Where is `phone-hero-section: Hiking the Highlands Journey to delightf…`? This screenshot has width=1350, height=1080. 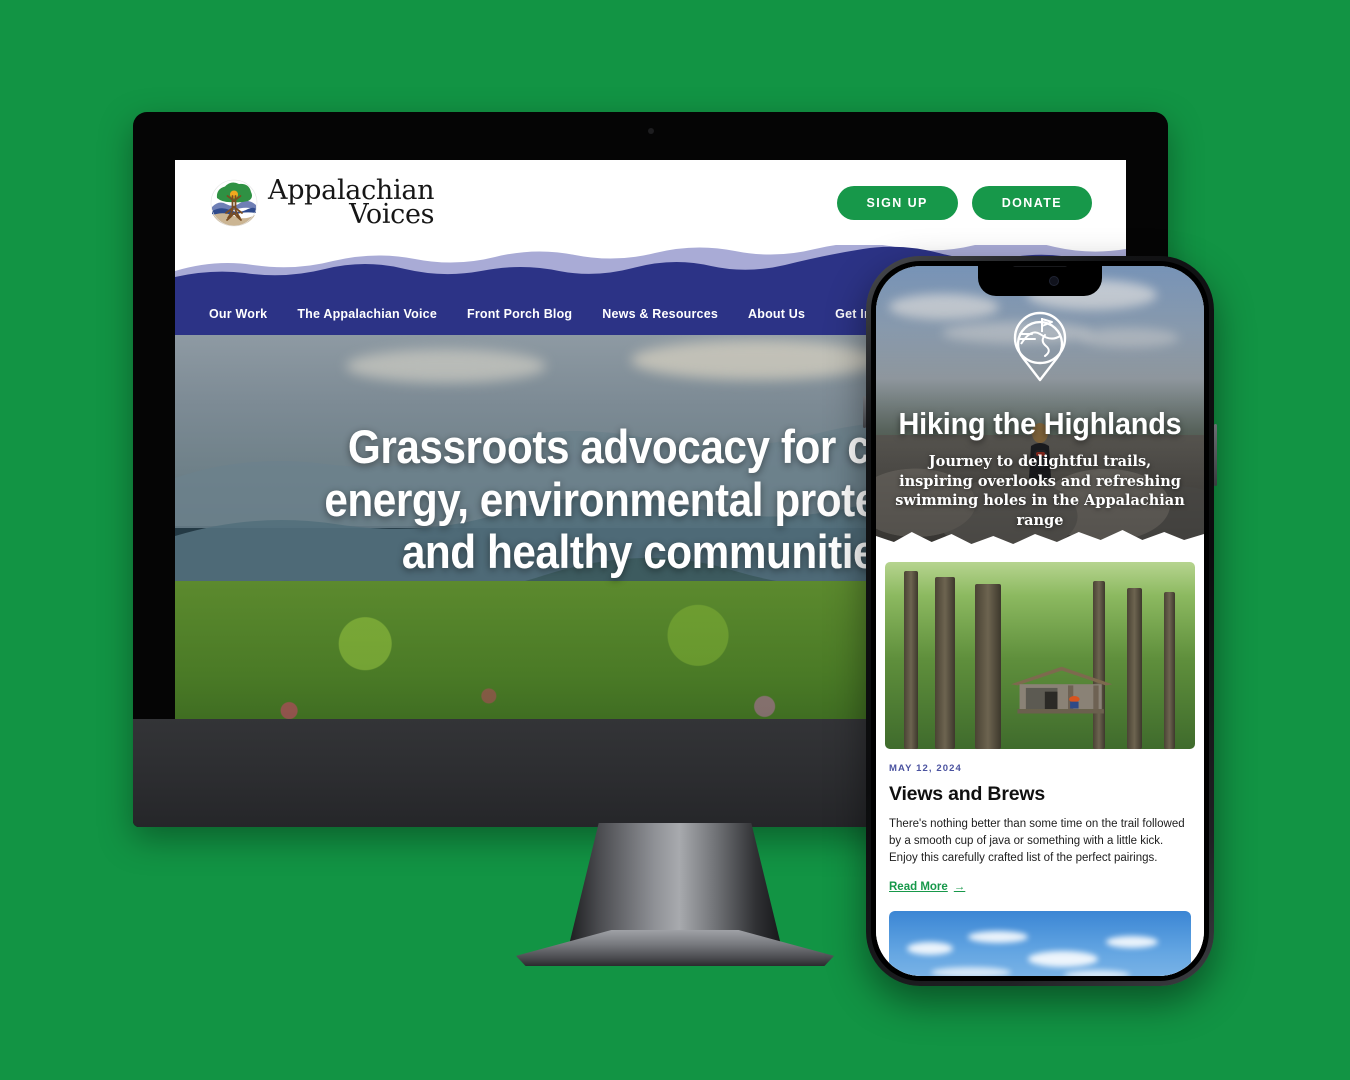
phone-hero-section: Hiking the Highlands Journey to delightf… is located at coordinates (1040, 407).